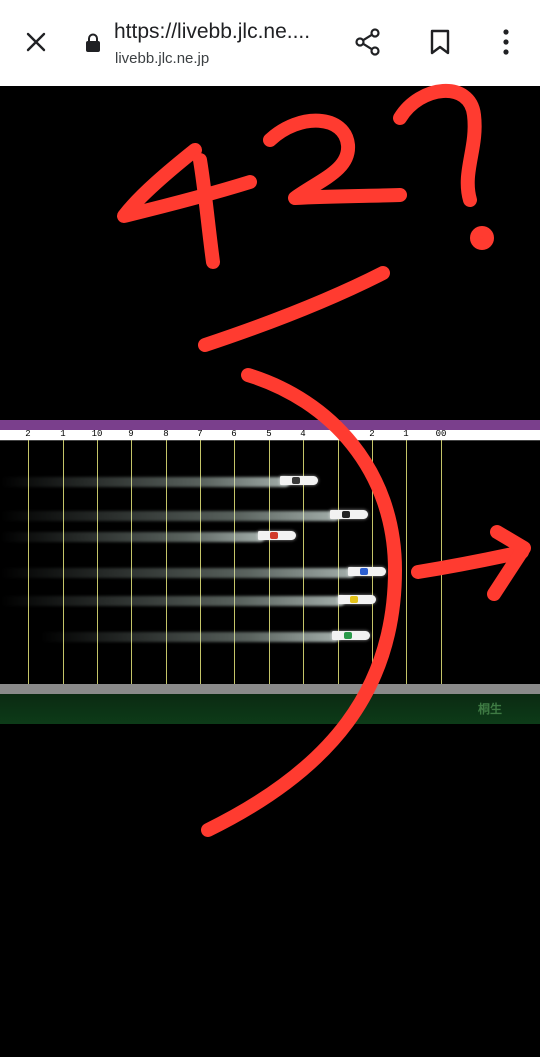  What do you see at coordinates (338, 434) in the screenshot?
I see `distance-marker: 3` at bounding box center [338, 434].